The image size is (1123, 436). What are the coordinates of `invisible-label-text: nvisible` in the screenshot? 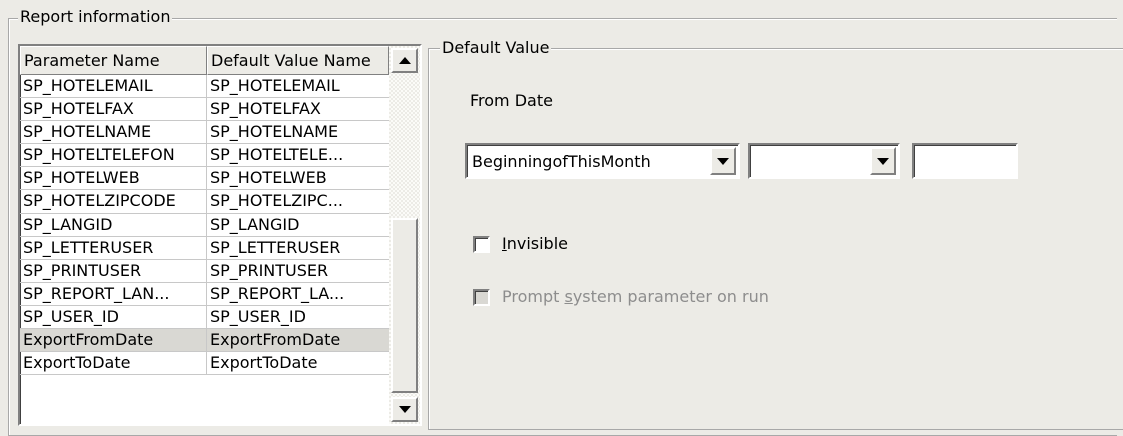 It's located at (537, 243).